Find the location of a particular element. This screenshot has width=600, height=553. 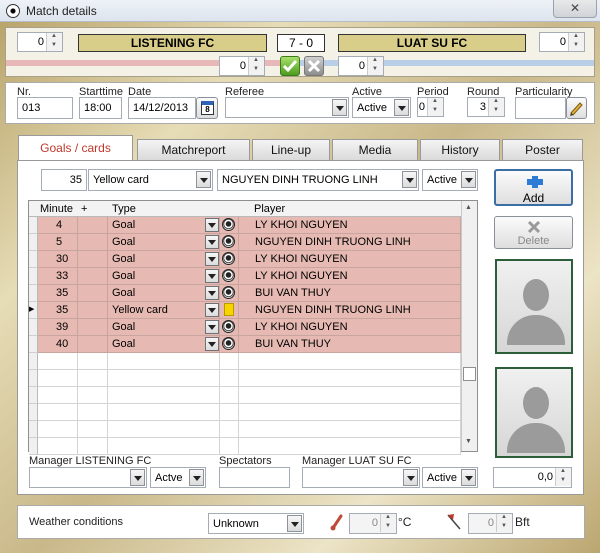

minute-cell: 39 is located at coordinates (58, 327).